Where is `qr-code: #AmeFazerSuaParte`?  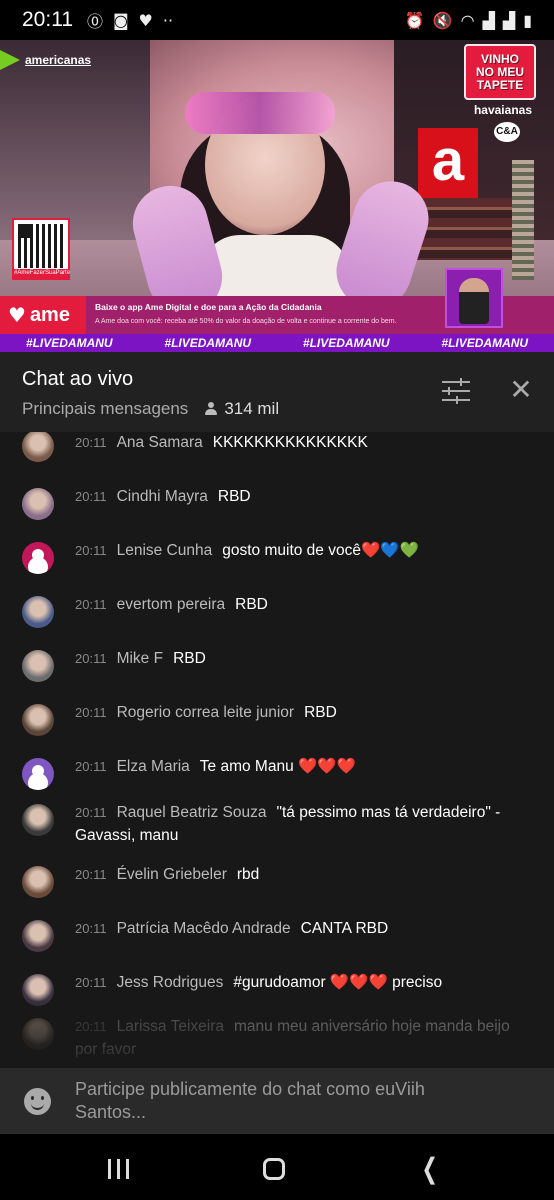 qr-code: #AmeFazerSuaParte is located at coordinates (41, 249).